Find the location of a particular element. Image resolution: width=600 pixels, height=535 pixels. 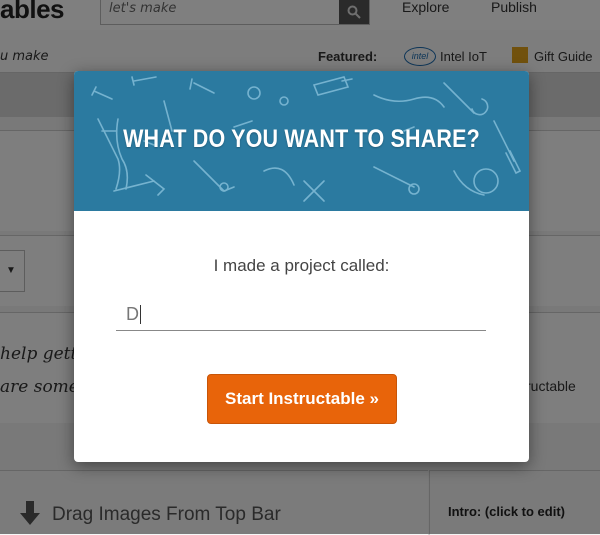

project-name-input is located at coordinates (301, 315).